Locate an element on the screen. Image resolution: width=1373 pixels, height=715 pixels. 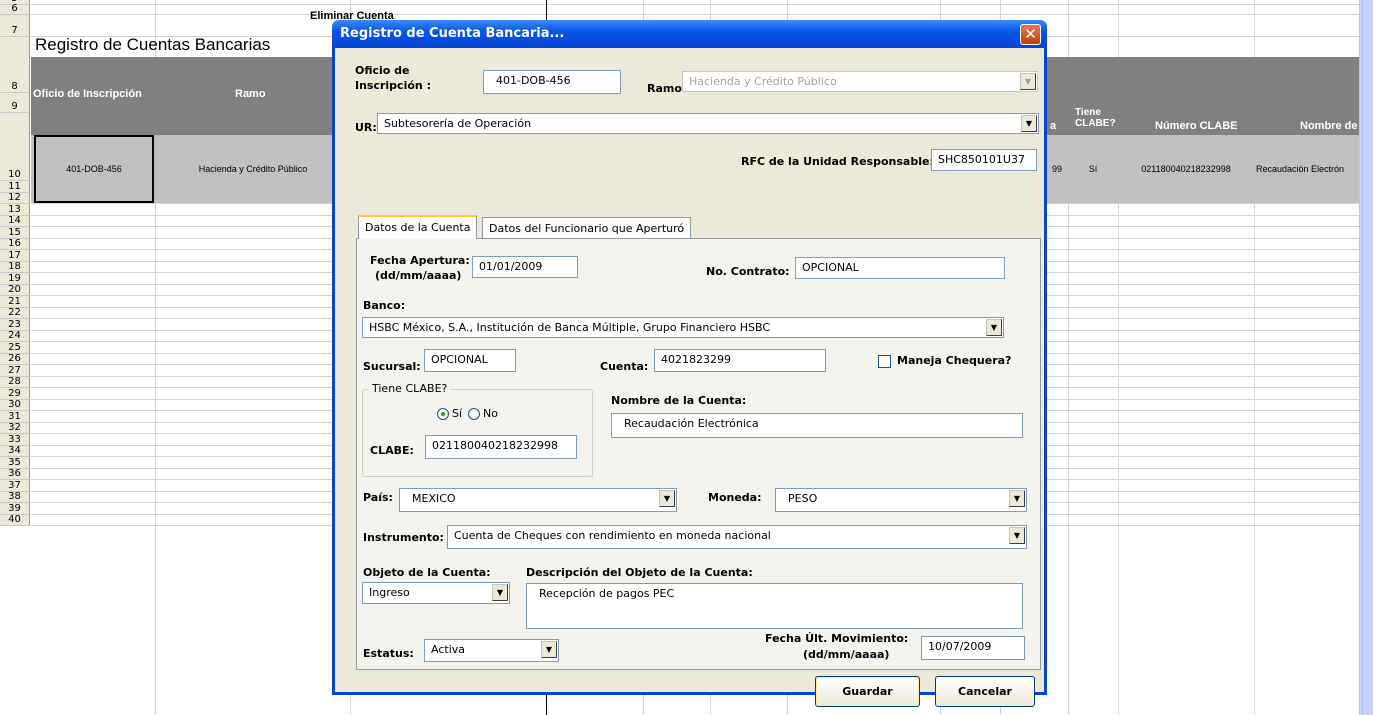
cell-nombre: Recaudación Electrón is located at coordinates (1307, 169).